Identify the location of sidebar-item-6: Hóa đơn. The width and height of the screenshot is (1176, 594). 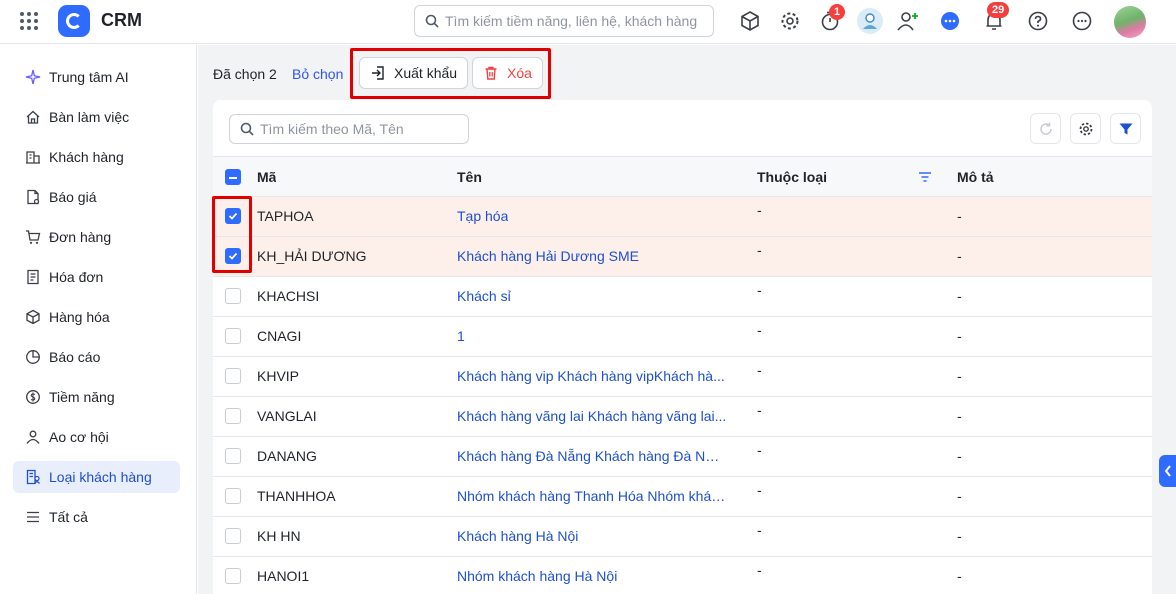
(96, 277).